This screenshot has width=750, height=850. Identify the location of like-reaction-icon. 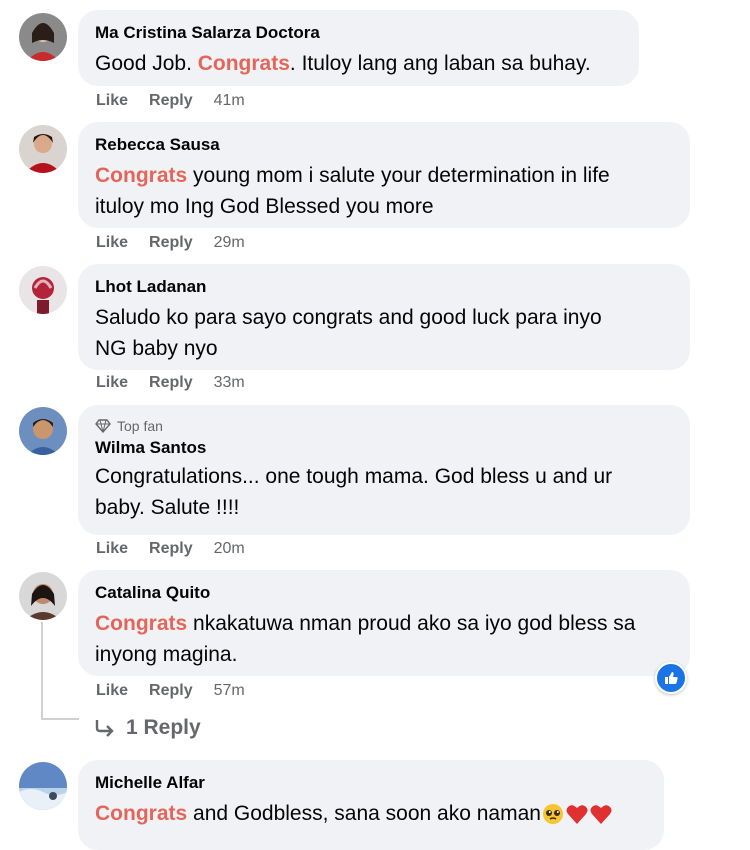
(671, 678).